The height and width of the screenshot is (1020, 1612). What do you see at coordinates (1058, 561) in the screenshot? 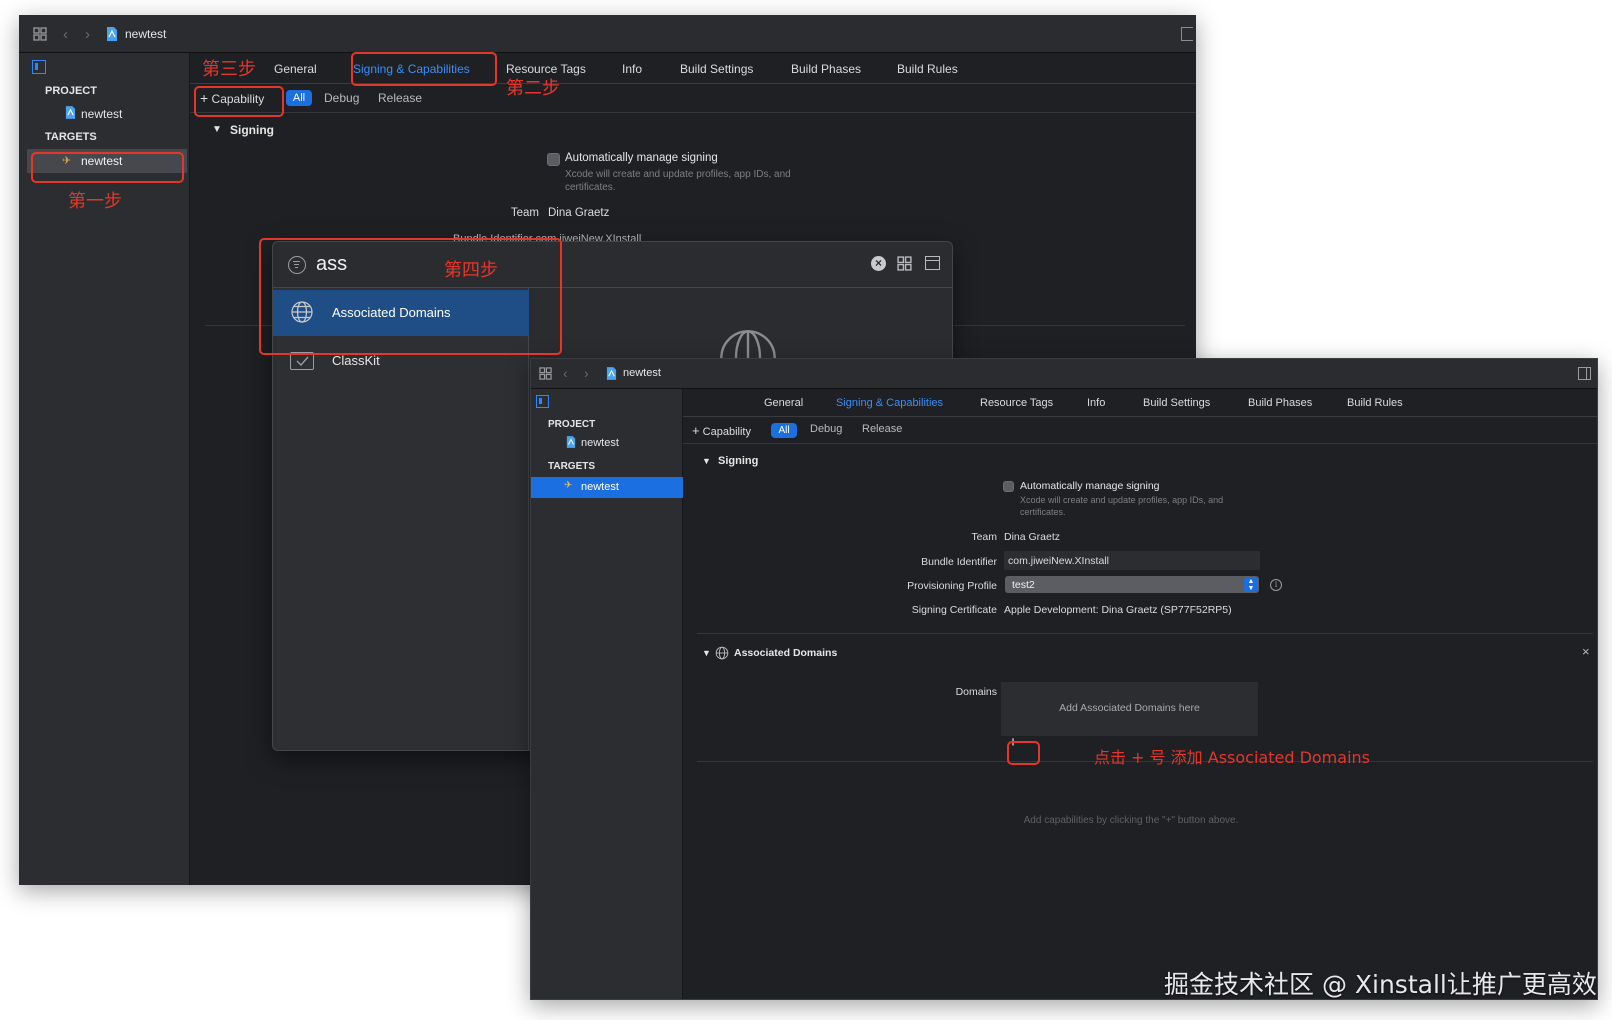
I see `bundle-identifier-value: com.jiweiNew.XInstall` at bounding box center [1058, 561].